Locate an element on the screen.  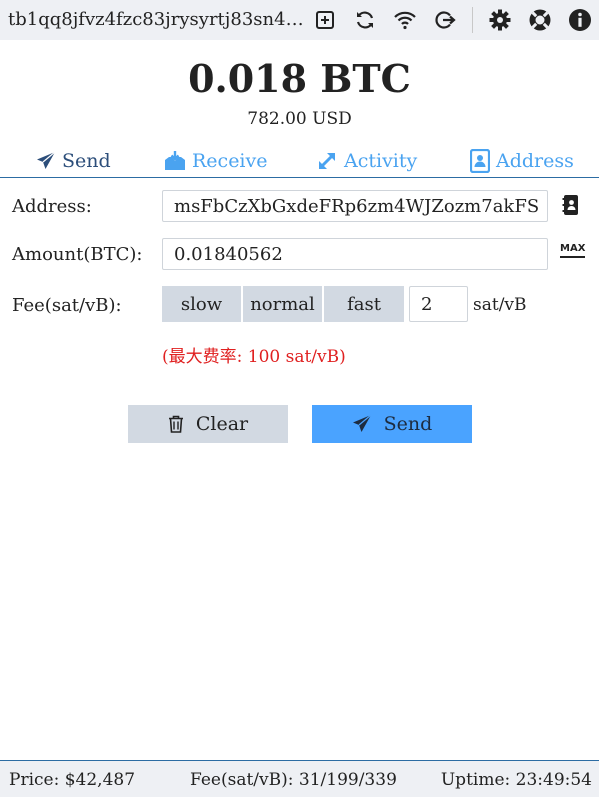
btc-balance: 0.018 BTC is located at coordinates (299, 78).